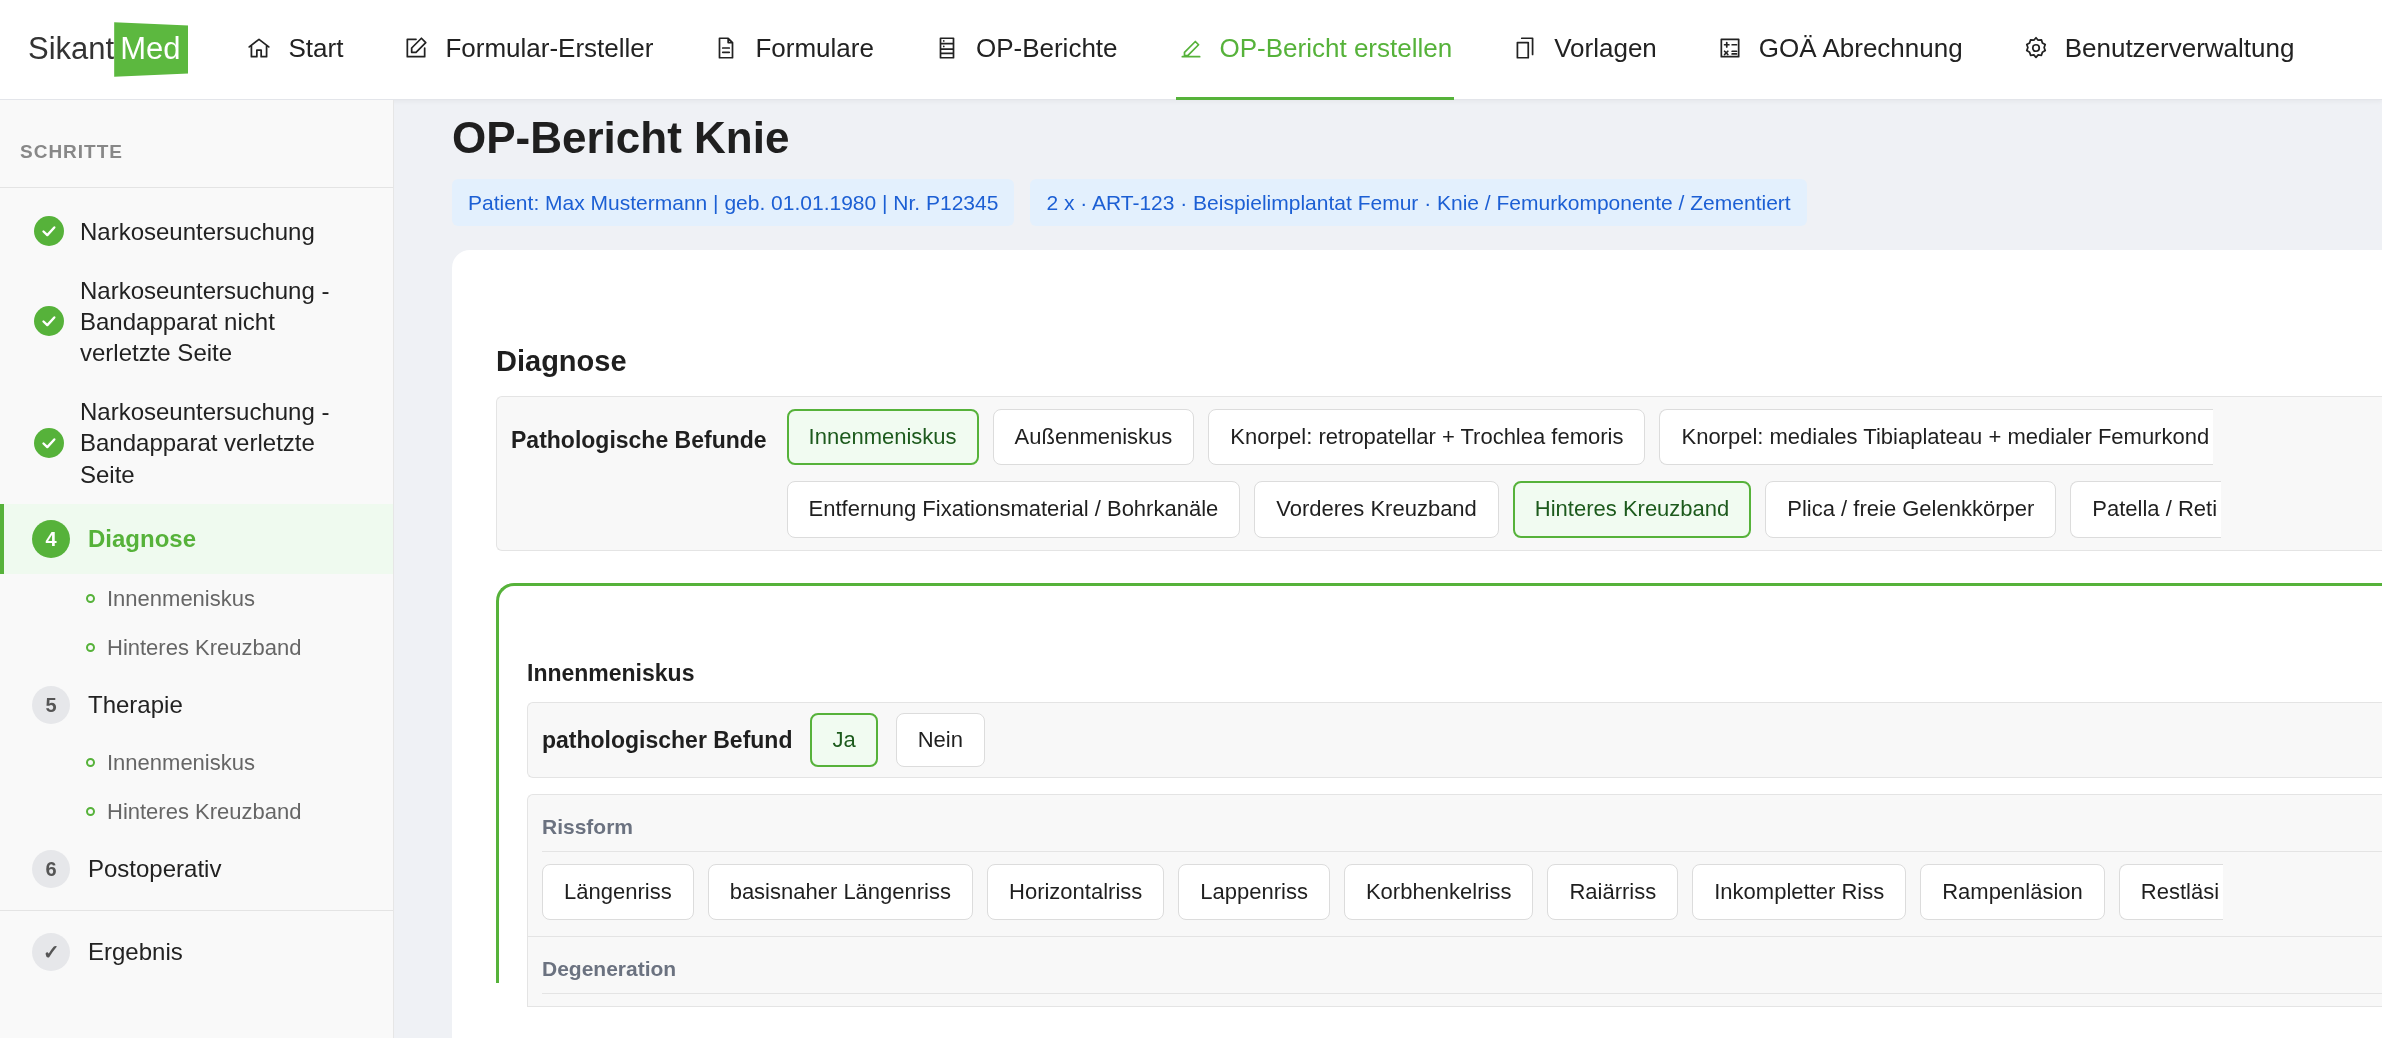  I want to click on option-chip: Längenriss, so click(618, 892).